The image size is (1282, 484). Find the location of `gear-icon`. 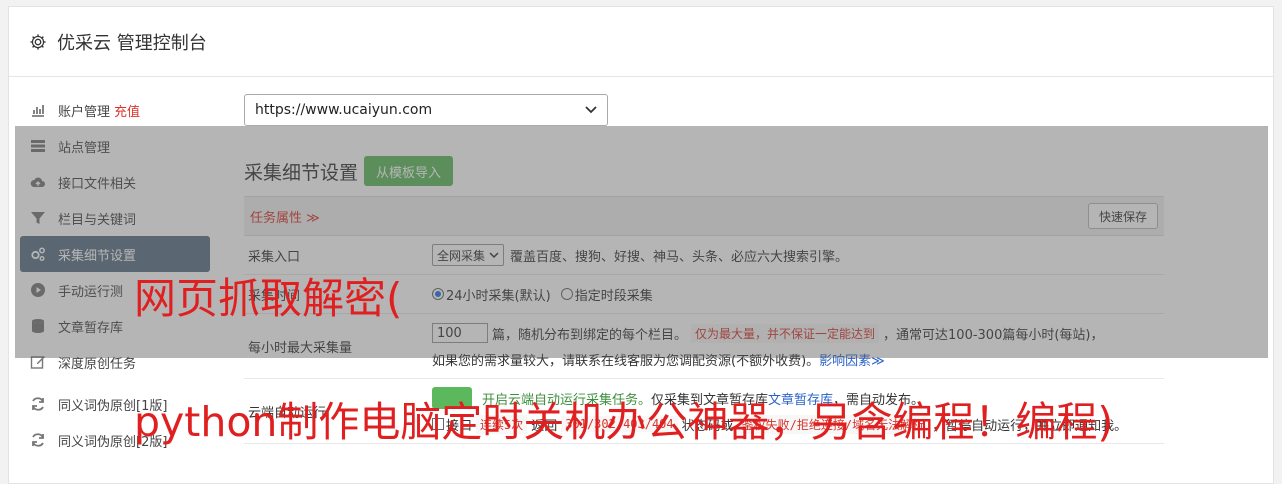

gear-icon is located at coordinates (38, 41).